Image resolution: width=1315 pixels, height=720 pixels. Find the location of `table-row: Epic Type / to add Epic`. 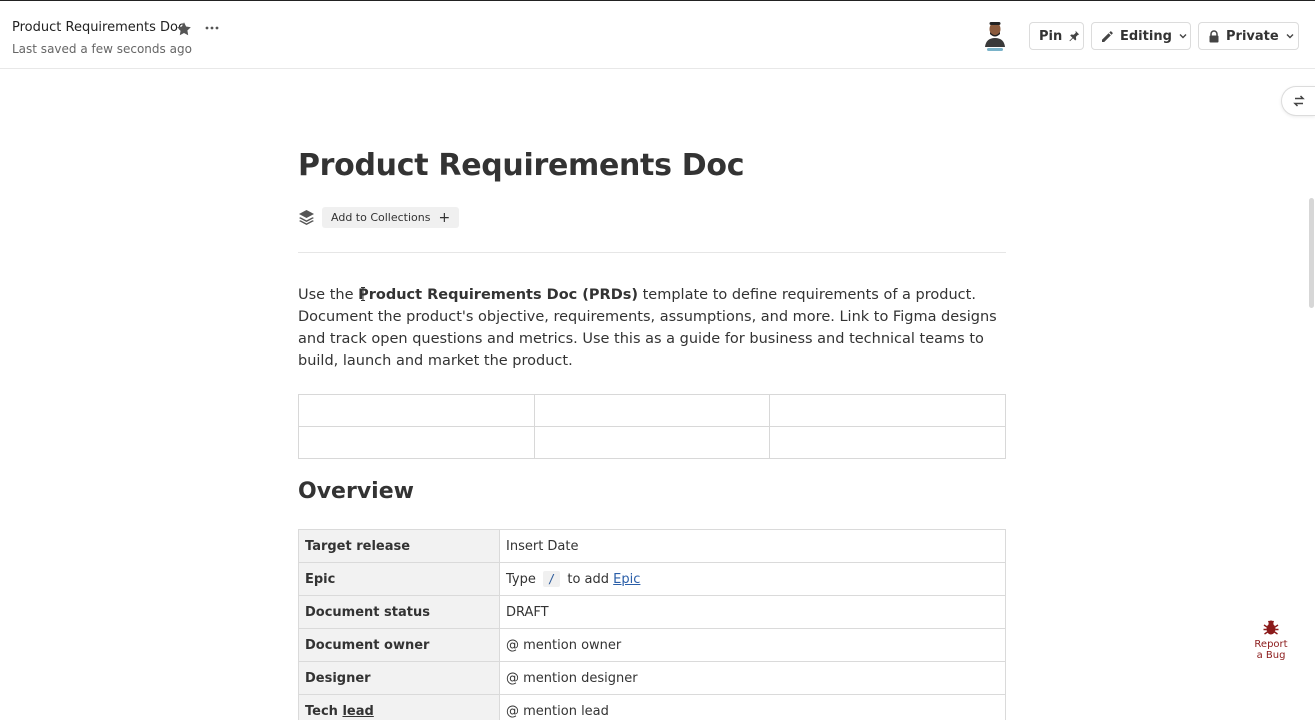

table-row: Epic Type / to add Epic is located at coordinates (652, 579).